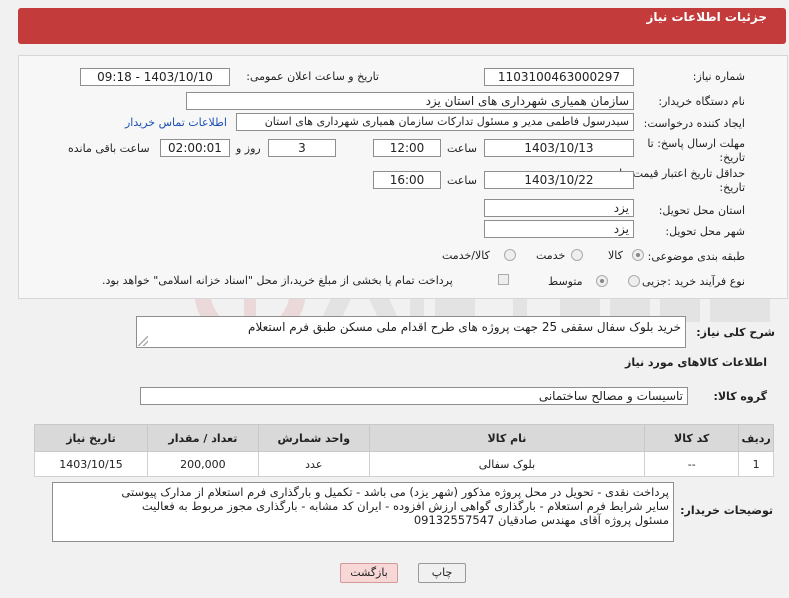 This screenshot has height=598, width=789. What do you see at coordinates (203, 438) in the screenshot?
I see `col-quantity: تعداد / مقدار` at bounding box center [203, 438].